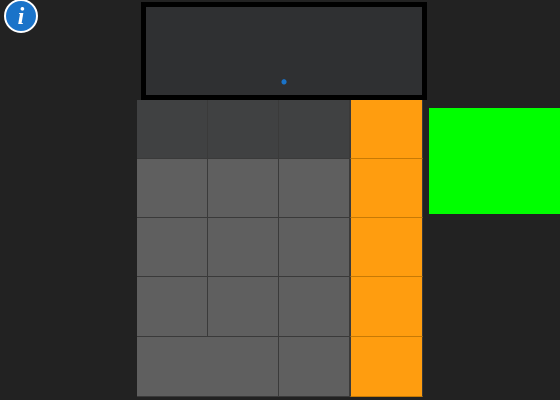 This screenshot has width=560, height=400. What do you see at coordinates (494, 161) in the screenshot?
I see `green-side-panel` at bounding box center [494, 161].